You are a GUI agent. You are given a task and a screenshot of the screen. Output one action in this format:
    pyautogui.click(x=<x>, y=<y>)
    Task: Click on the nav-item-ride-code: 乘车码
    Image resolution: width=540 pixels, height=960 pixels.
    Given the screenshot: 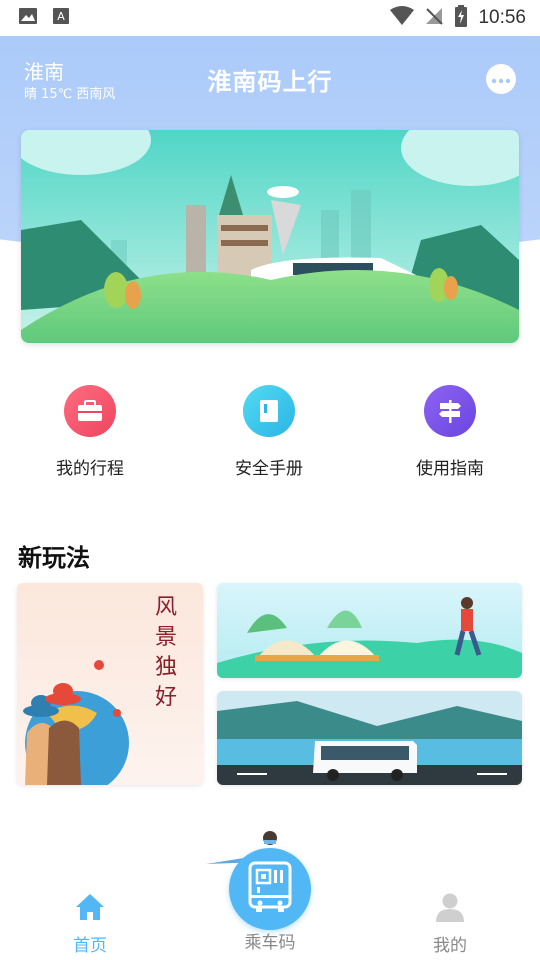 What is the action you would take?
    pyautogui.click(x=270, y=940)
    